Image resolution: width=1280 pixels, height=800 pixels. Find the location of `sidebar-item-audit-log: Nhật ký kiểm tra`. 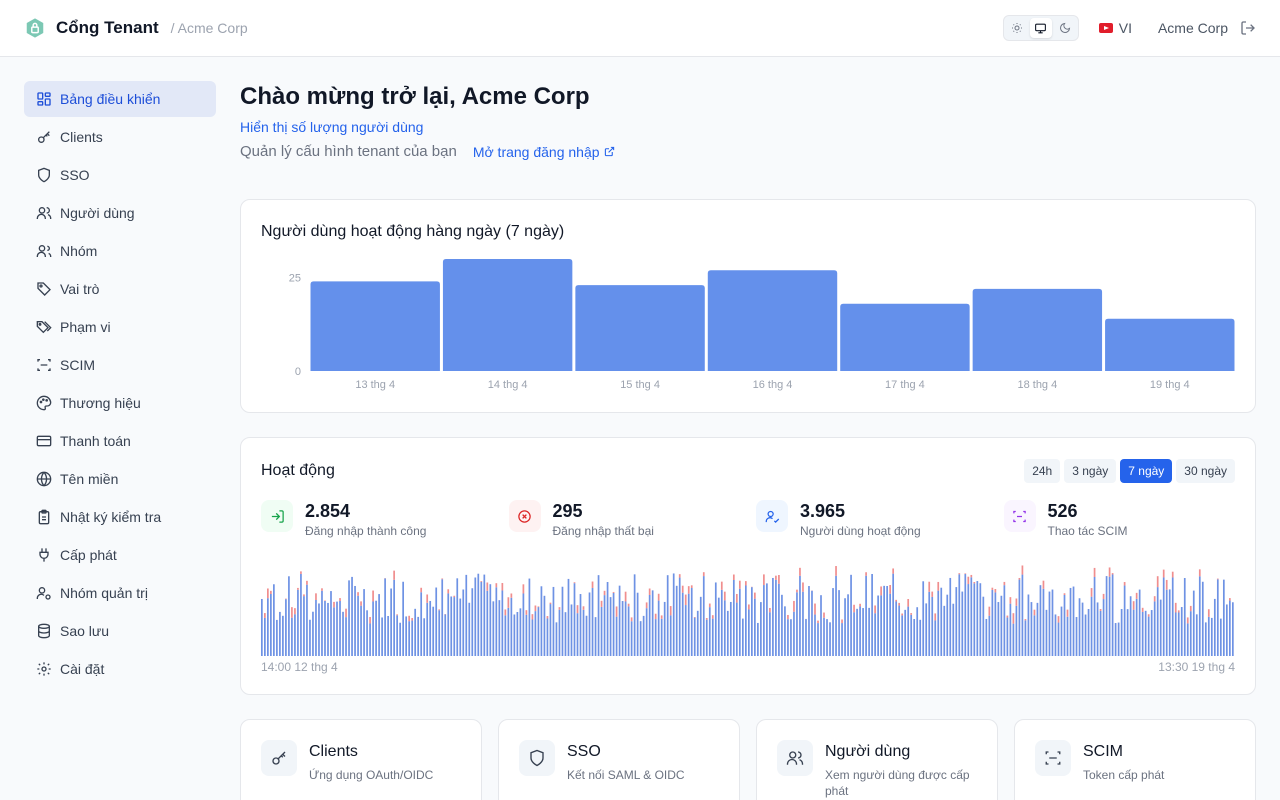

sidebar-item-audit-log: Nhật ký kiểm tra is located at coordinates (120, 517).